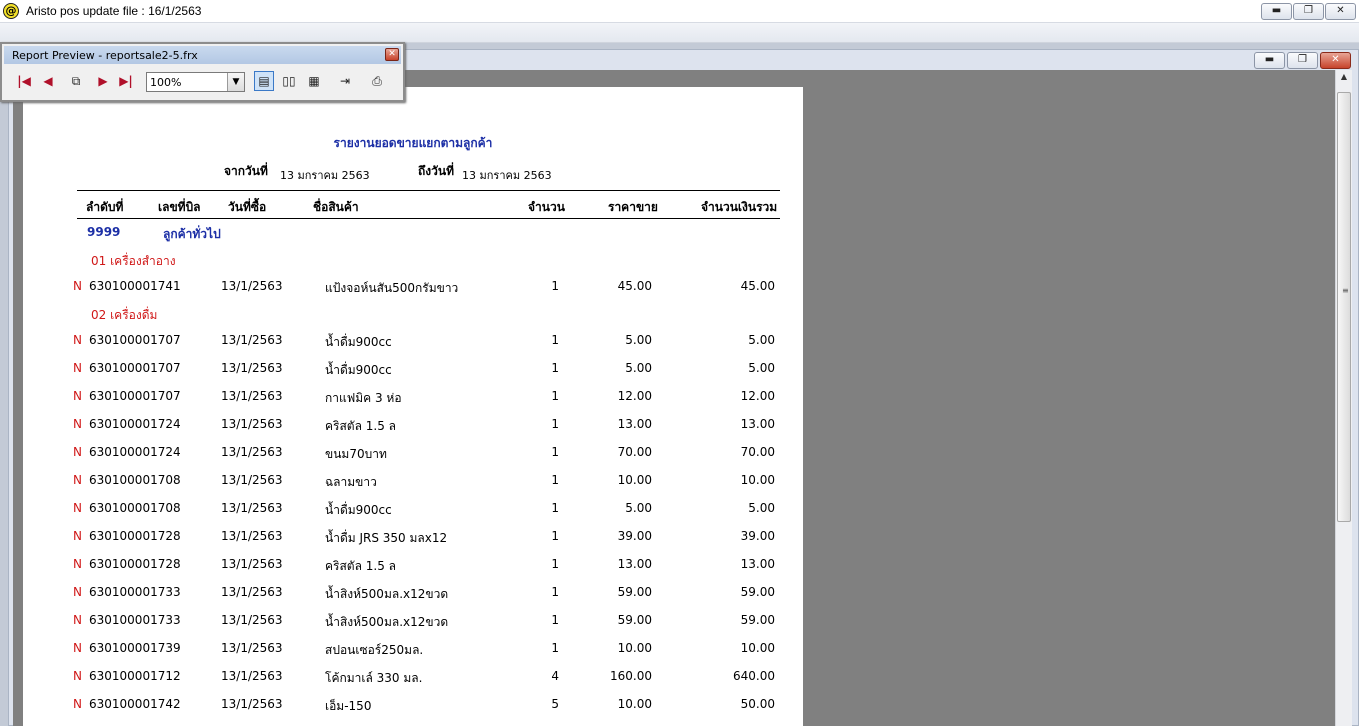 The height and width of the screenshot is (726, 1359). Describe the element at coordinates (739, 207) in the screenshot. I see `col-head-amount: จำนวนเงินรวม` at that location.